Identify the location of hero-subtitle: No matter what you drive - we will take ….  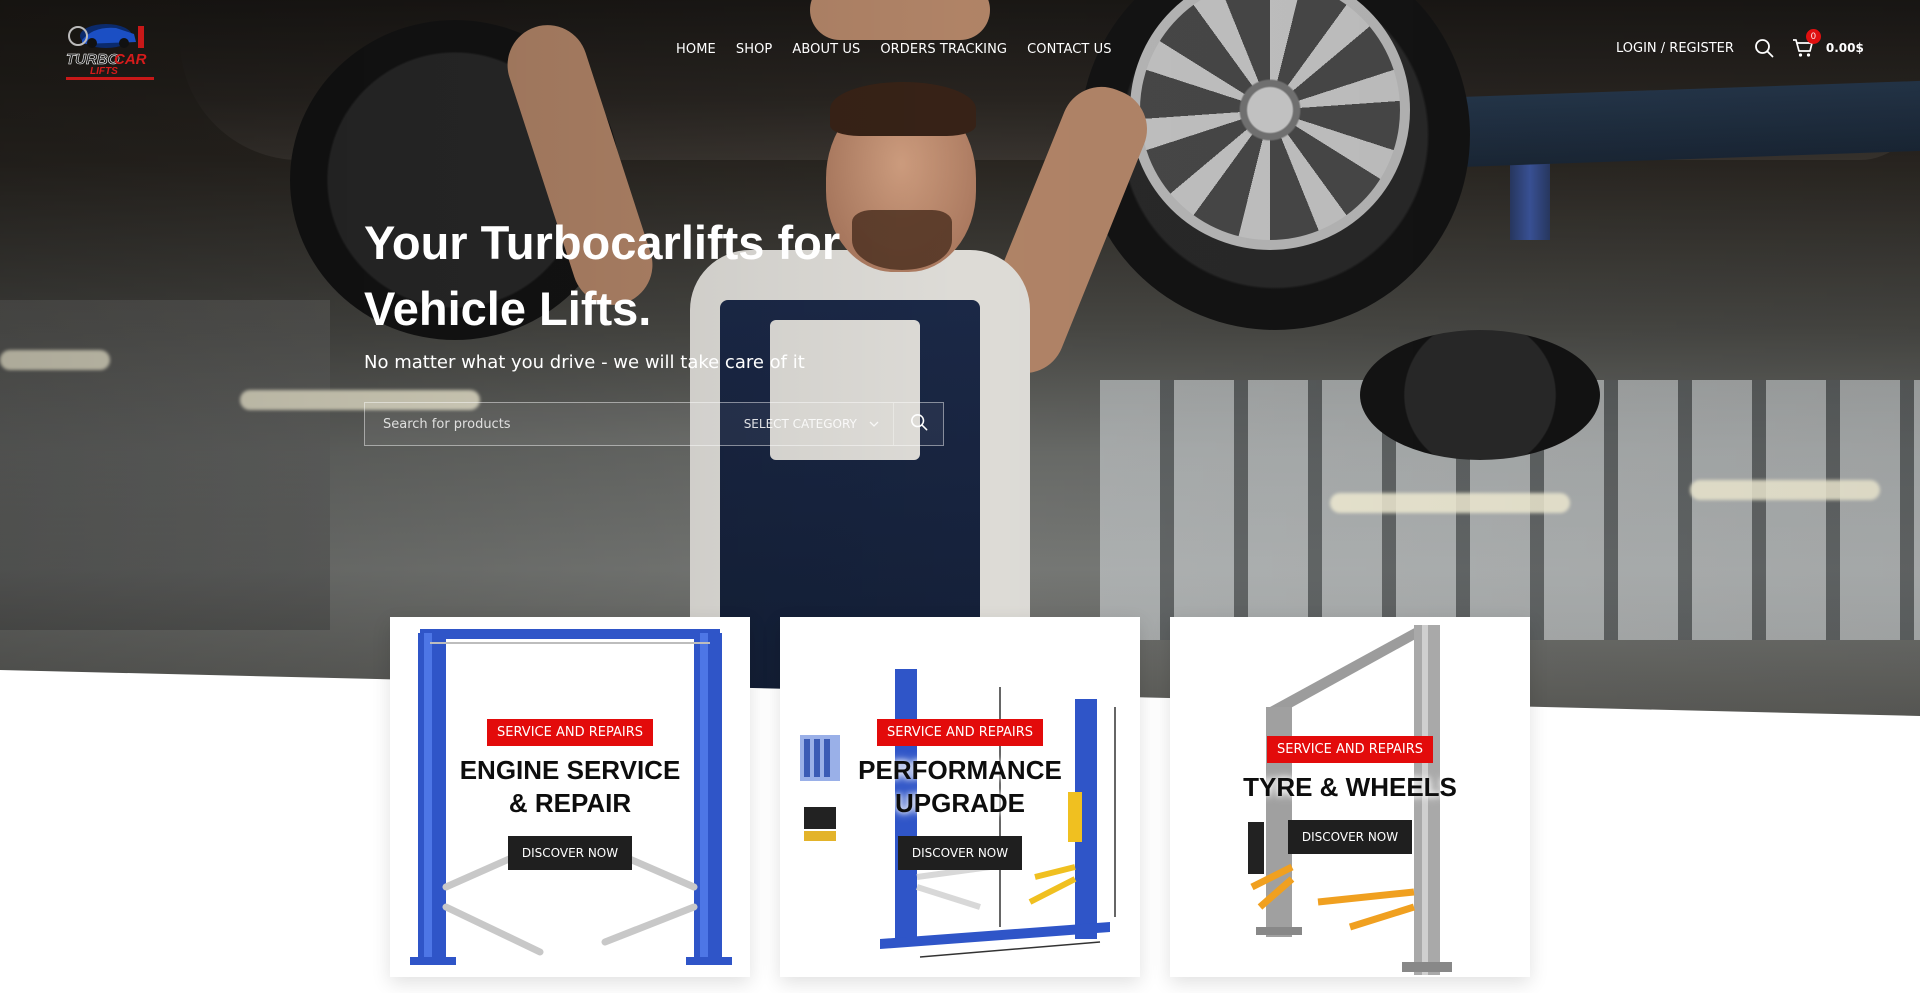
(584, 362).